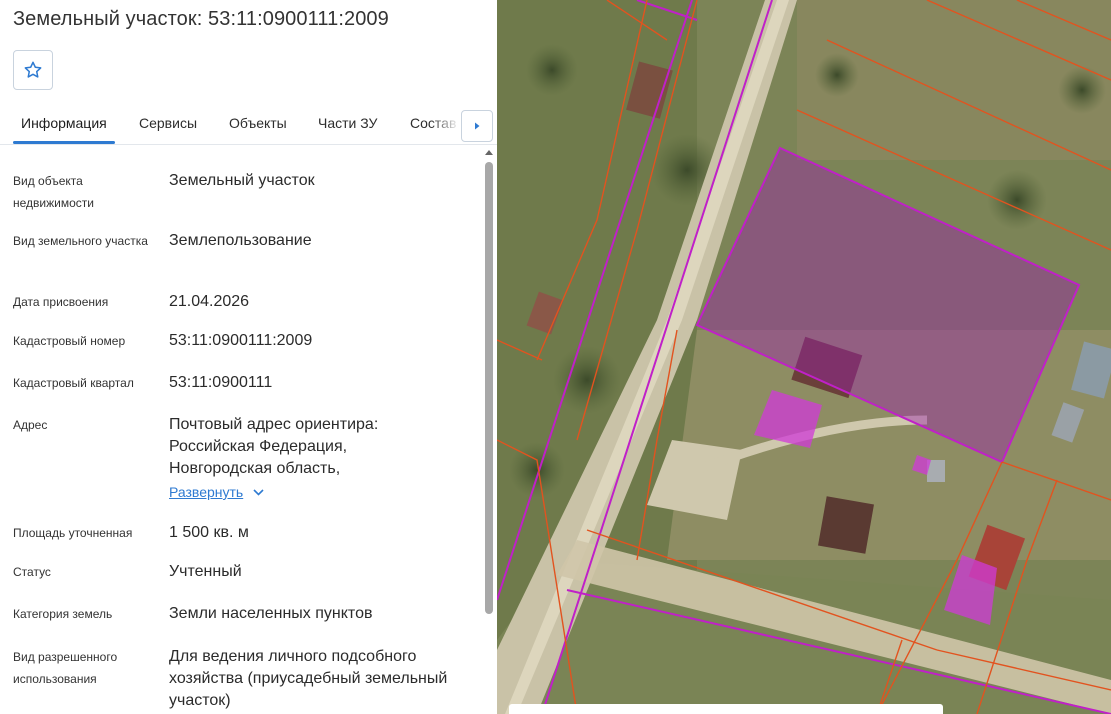 The width and height of the screenshot is (1111, 714). I want to click on value-cadastral-quarter: 53:11:0900111, so click(221, 382).